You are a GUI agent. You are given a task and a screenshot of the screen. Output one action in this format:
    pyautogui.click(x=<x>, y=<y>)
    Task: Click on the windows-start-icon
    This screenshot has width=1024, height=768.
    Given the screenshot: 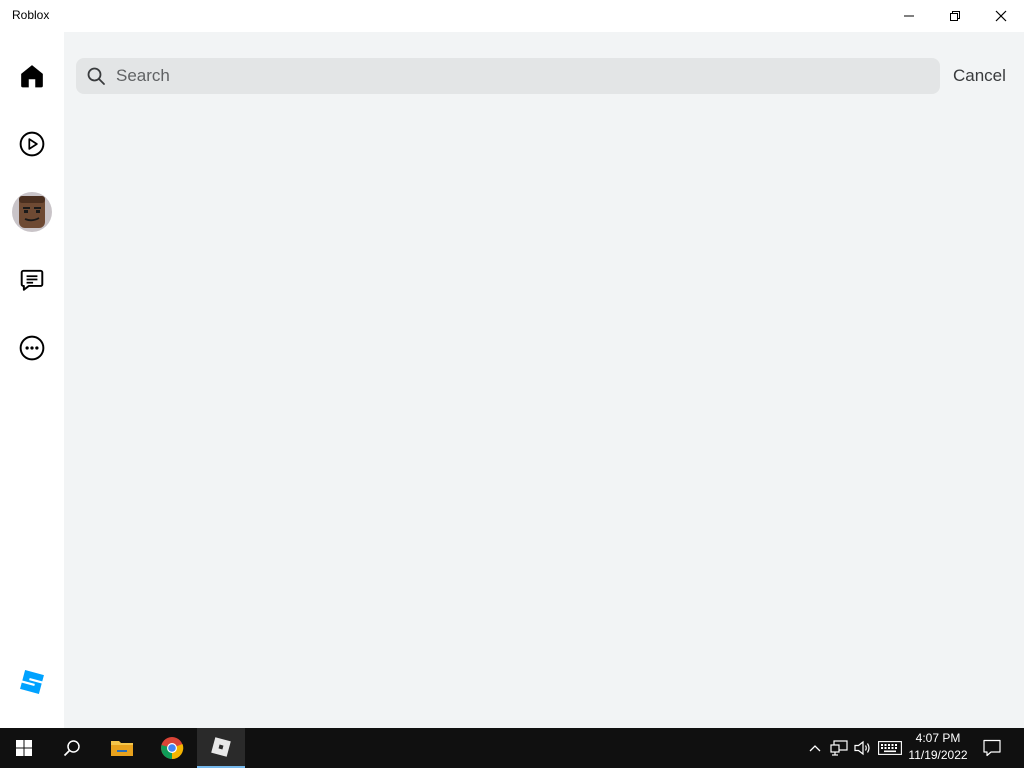 What is the action you would take?
    pyautogui.click(x=24, y=748)
    